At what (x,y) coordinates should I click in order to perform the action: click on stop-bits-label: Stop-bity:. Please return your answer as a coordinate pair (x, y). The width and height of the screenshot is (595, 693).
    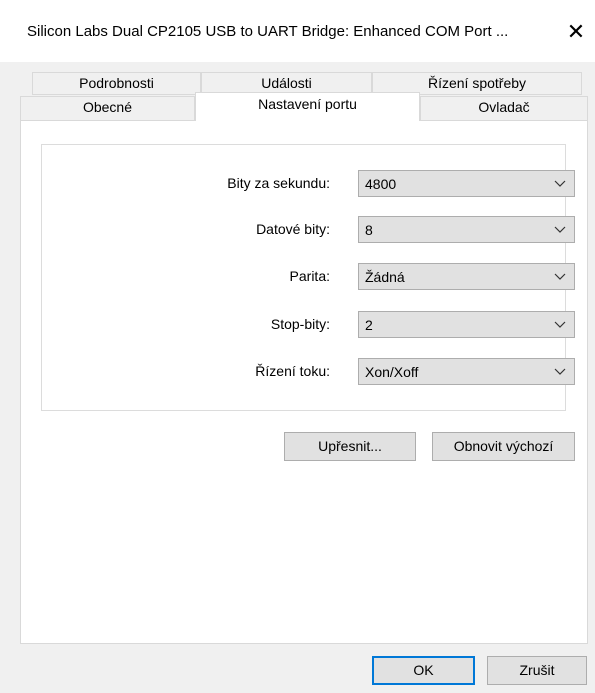
    Looking at the image, I should click on (300, 324).